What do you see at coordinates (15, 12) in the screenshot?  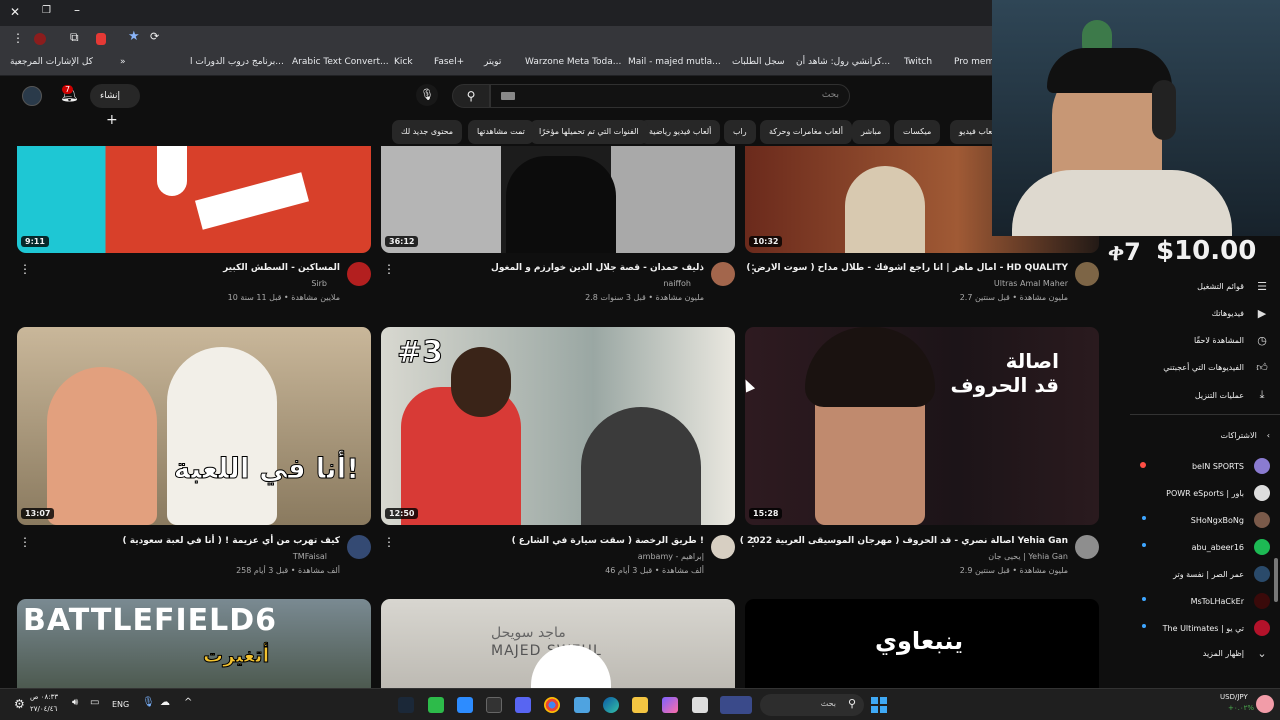 I see `close-window-icon: ✕` at bounding box center [15, 12].